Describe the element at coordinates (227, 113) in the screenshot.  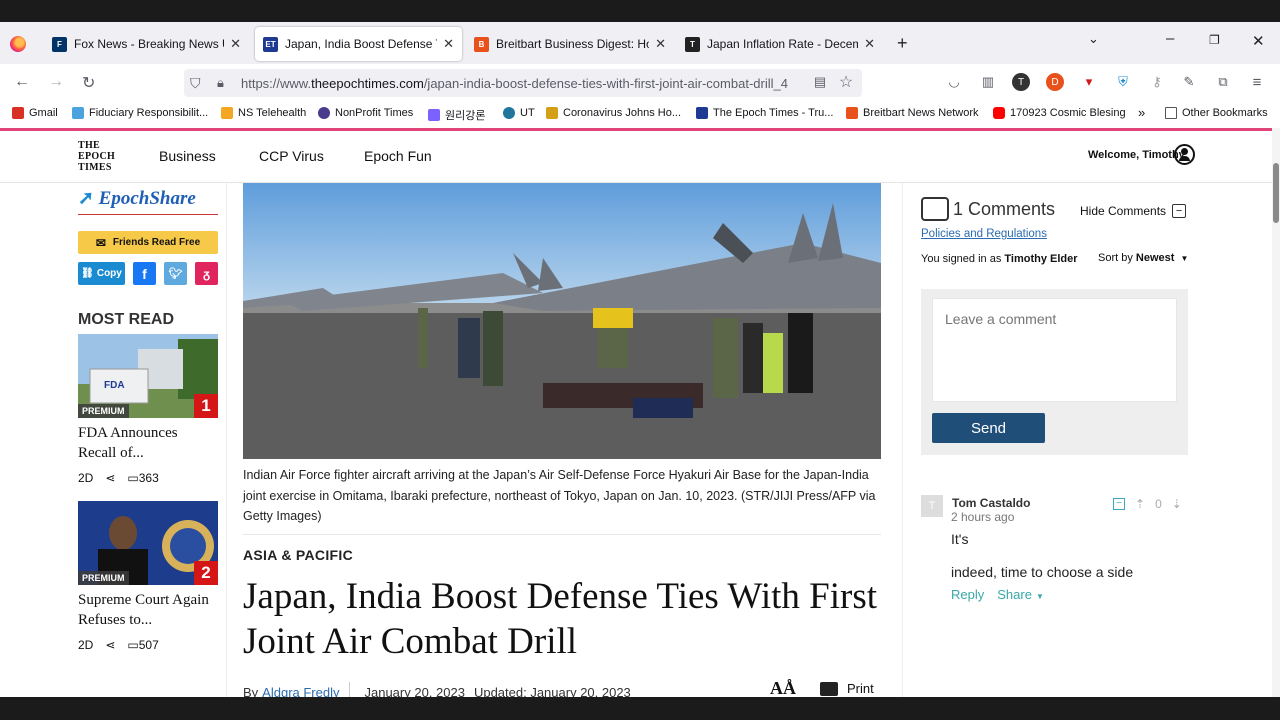
I see `ns-telehealth-icon` at that location.